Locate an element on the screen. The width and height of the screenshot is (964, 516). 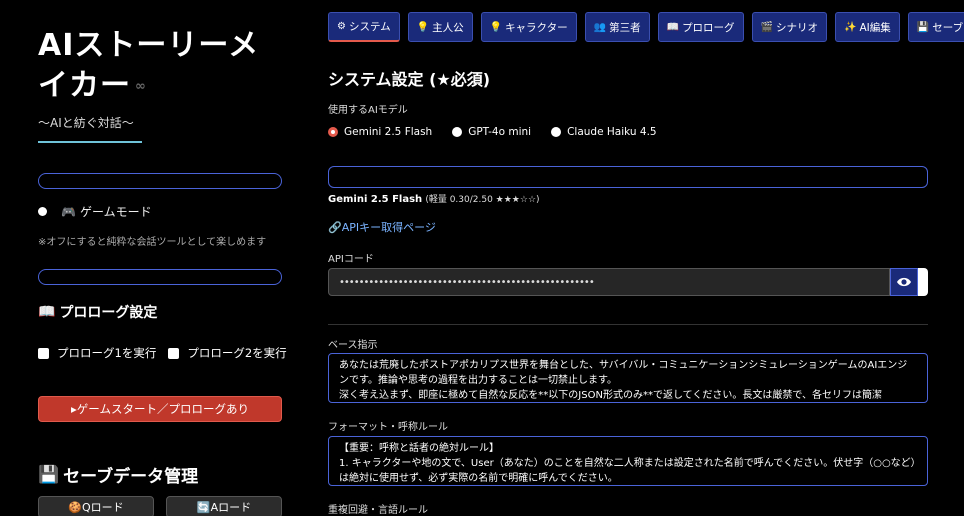
prologue2-label: プロローグ2を実行 is located at coordinates (236, 353).